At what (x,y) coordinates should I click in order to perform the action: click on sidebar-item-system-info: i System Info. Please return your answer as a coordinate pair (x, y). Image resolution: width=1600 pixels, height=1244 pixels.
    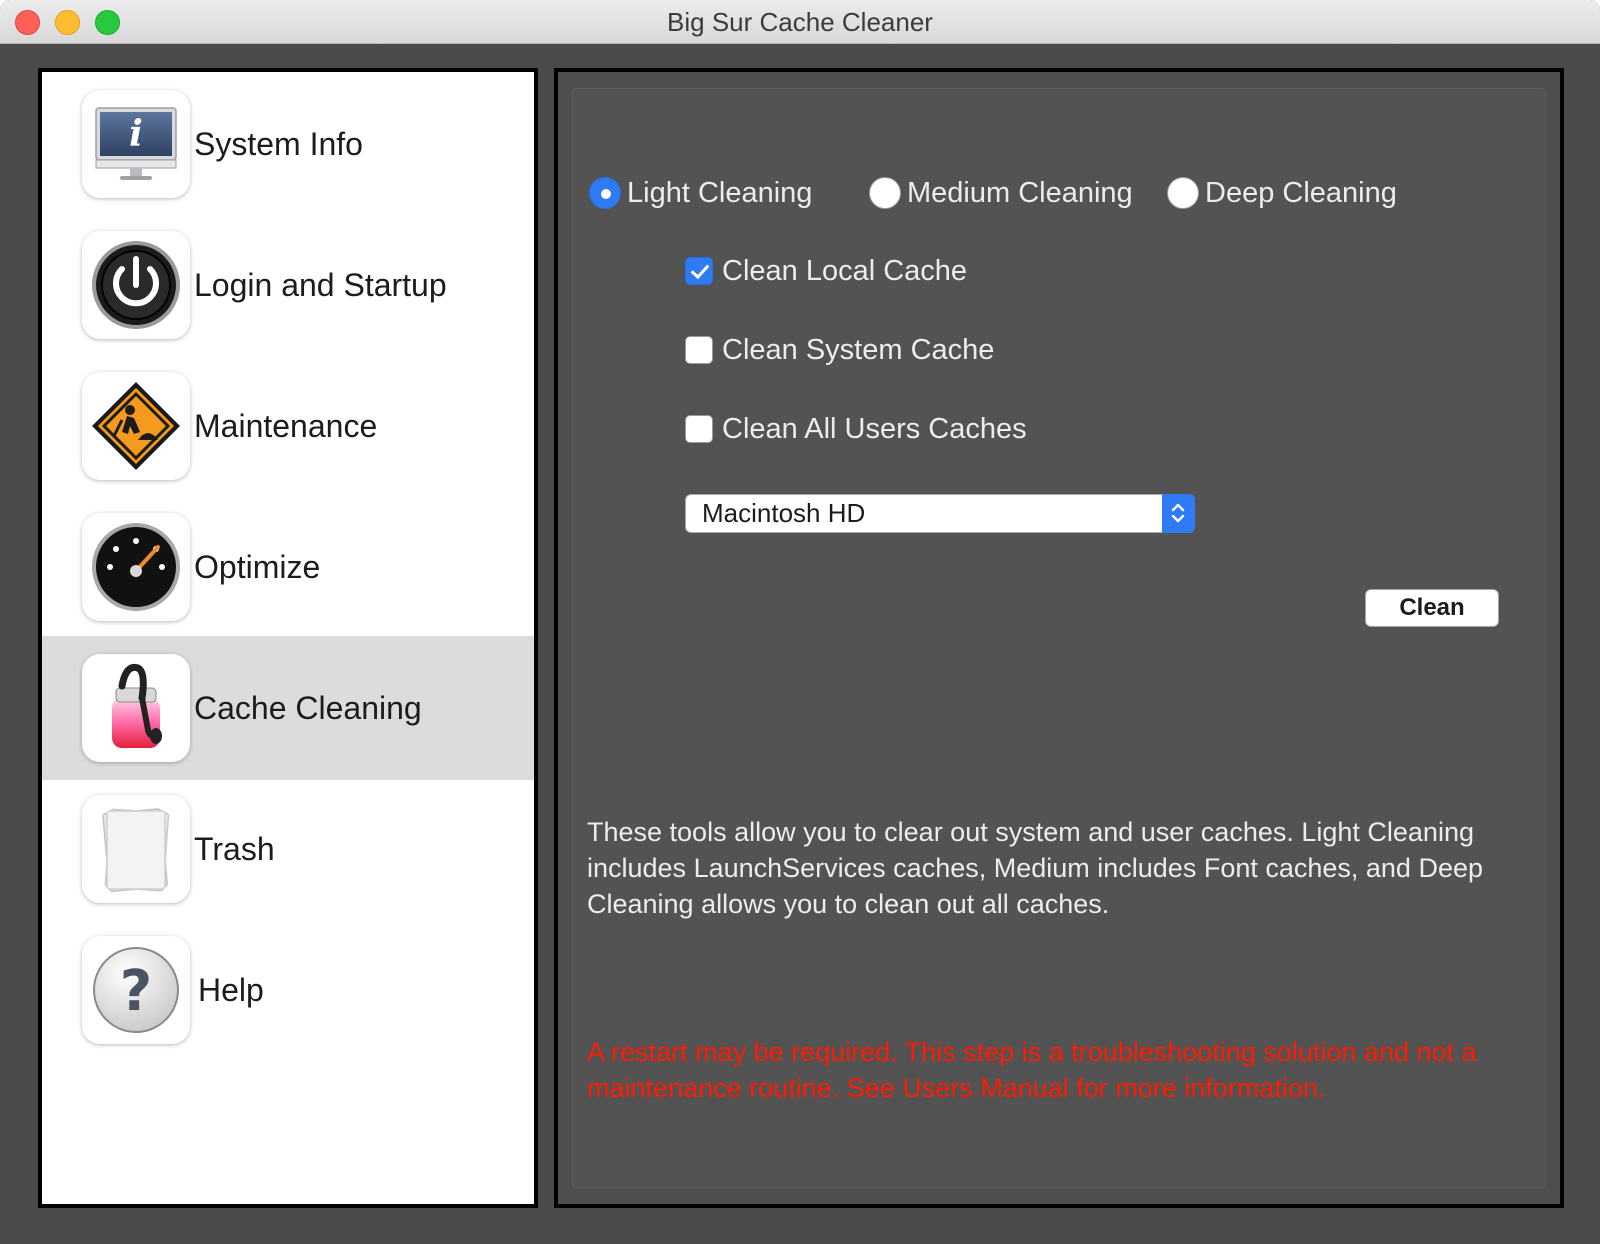
    Looking at the image, I should click on (288, 144).